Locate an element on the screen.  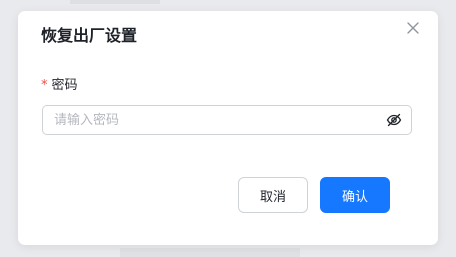
close-button is located at coordinates (413, 28).